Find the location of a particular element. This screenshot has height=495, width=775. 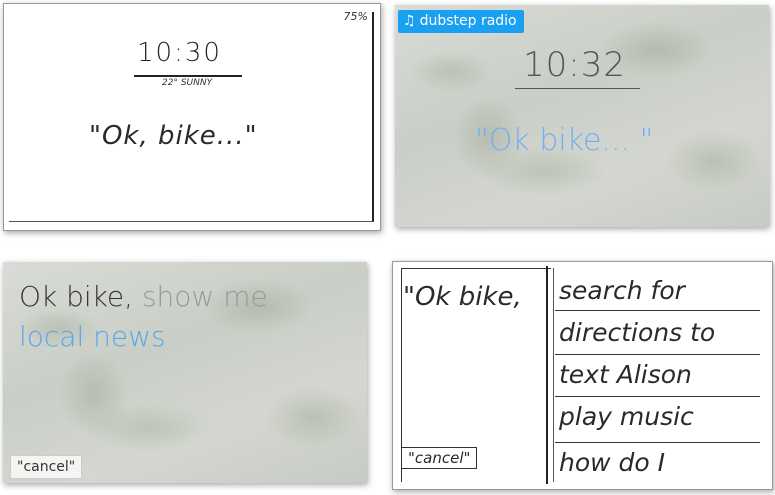

voice-prompt: "Ok, bike..." is located at coordinates (173, 136).